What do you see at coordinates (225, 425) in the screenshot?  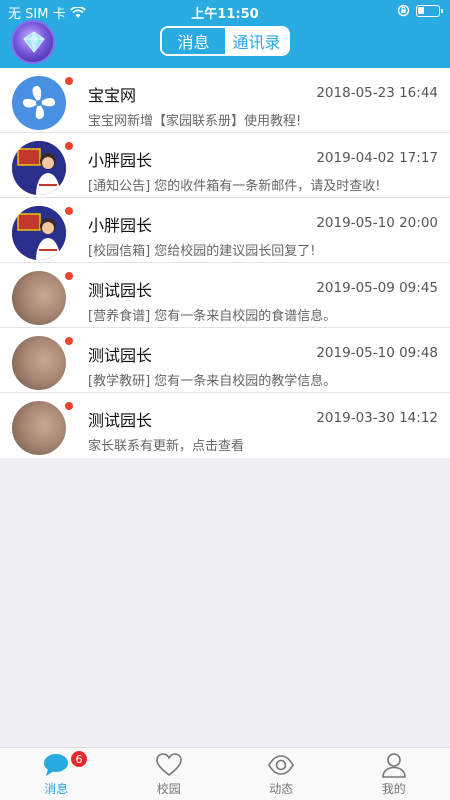 I see `list-item: 测试园长 2019-03-30 14:12 家长联系有更新，点击查看` at bounding box center [225, 425].